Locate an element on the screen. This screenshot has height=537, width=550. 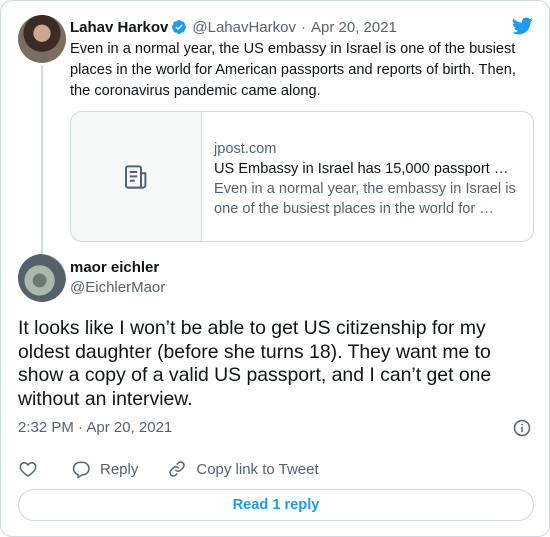
link-icon is located at coordinates (177, 469).